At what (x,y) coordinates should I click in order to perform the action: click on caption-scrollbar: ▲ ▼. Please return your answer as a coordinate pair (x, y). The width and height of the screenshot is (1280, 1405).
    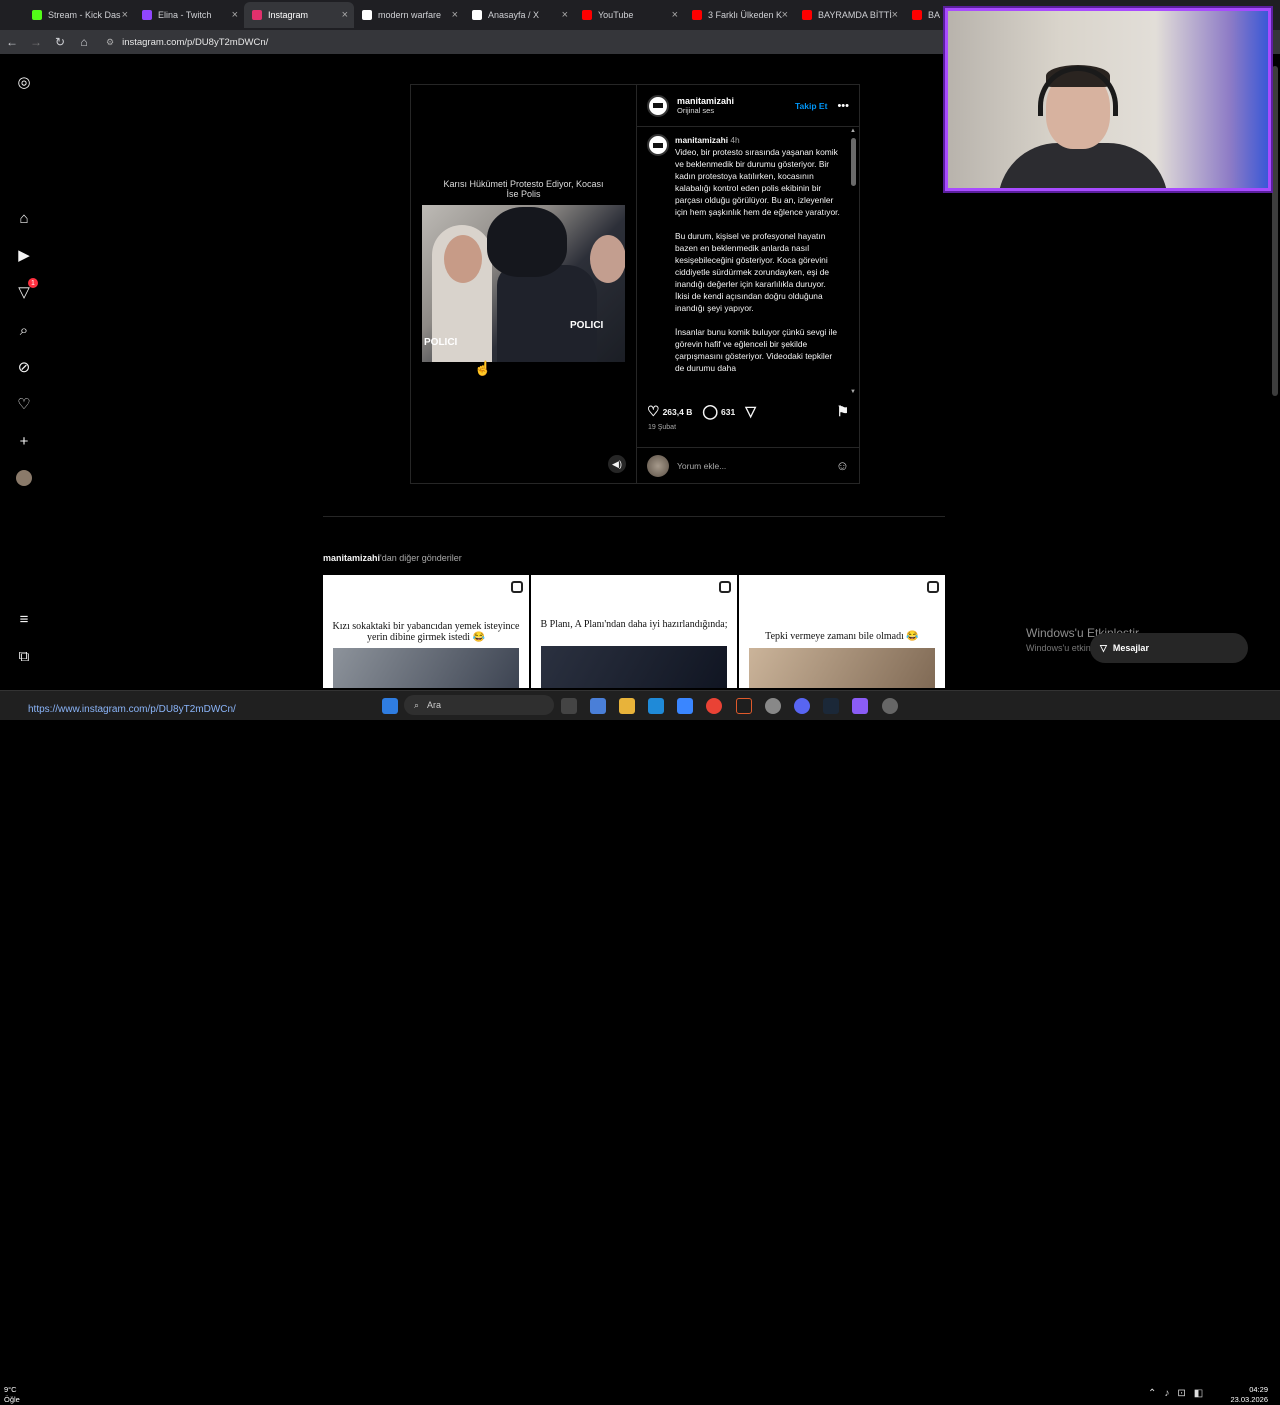
    Looking at the image, I should click on (853, 261).